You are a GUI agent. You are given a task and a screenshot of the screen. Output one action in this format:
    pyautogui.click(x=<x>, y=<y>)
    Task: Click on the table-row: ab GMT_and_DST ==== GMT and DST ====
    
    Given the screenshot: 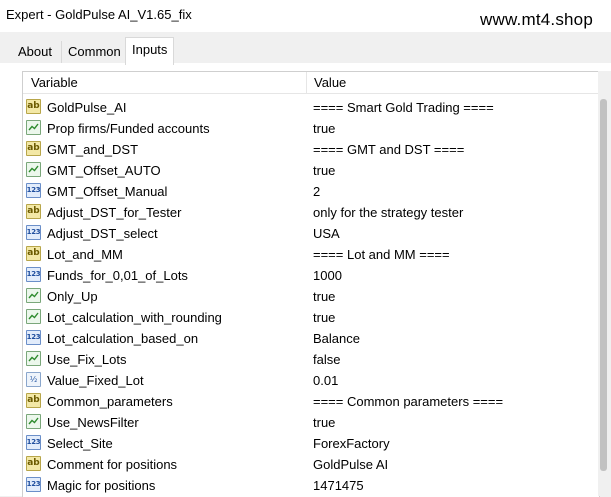 What is the action you would take?
    pyautogui.click(x=311, y=149)
    